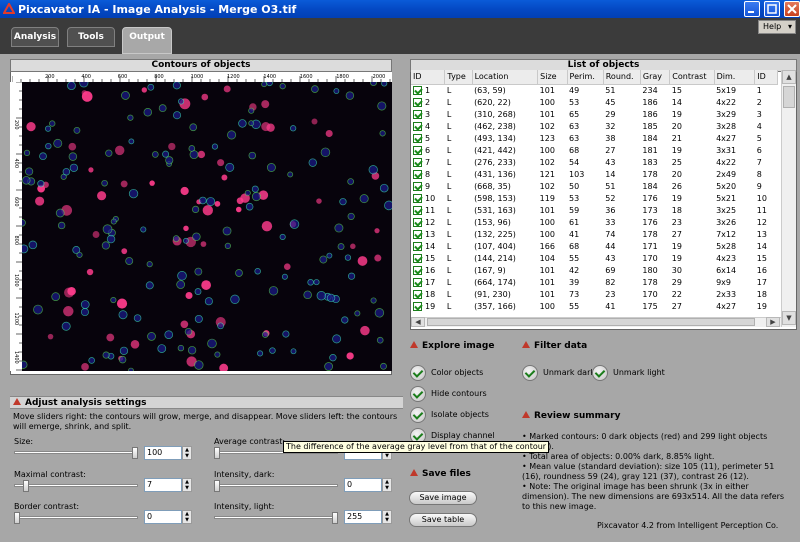 The image size is (800, 542). Describe the element at coordinates (594, 102) in the screenshot. I see `table-row: 2 L (620, 22) 100 53 45 186 14 4x22 2` at that location.